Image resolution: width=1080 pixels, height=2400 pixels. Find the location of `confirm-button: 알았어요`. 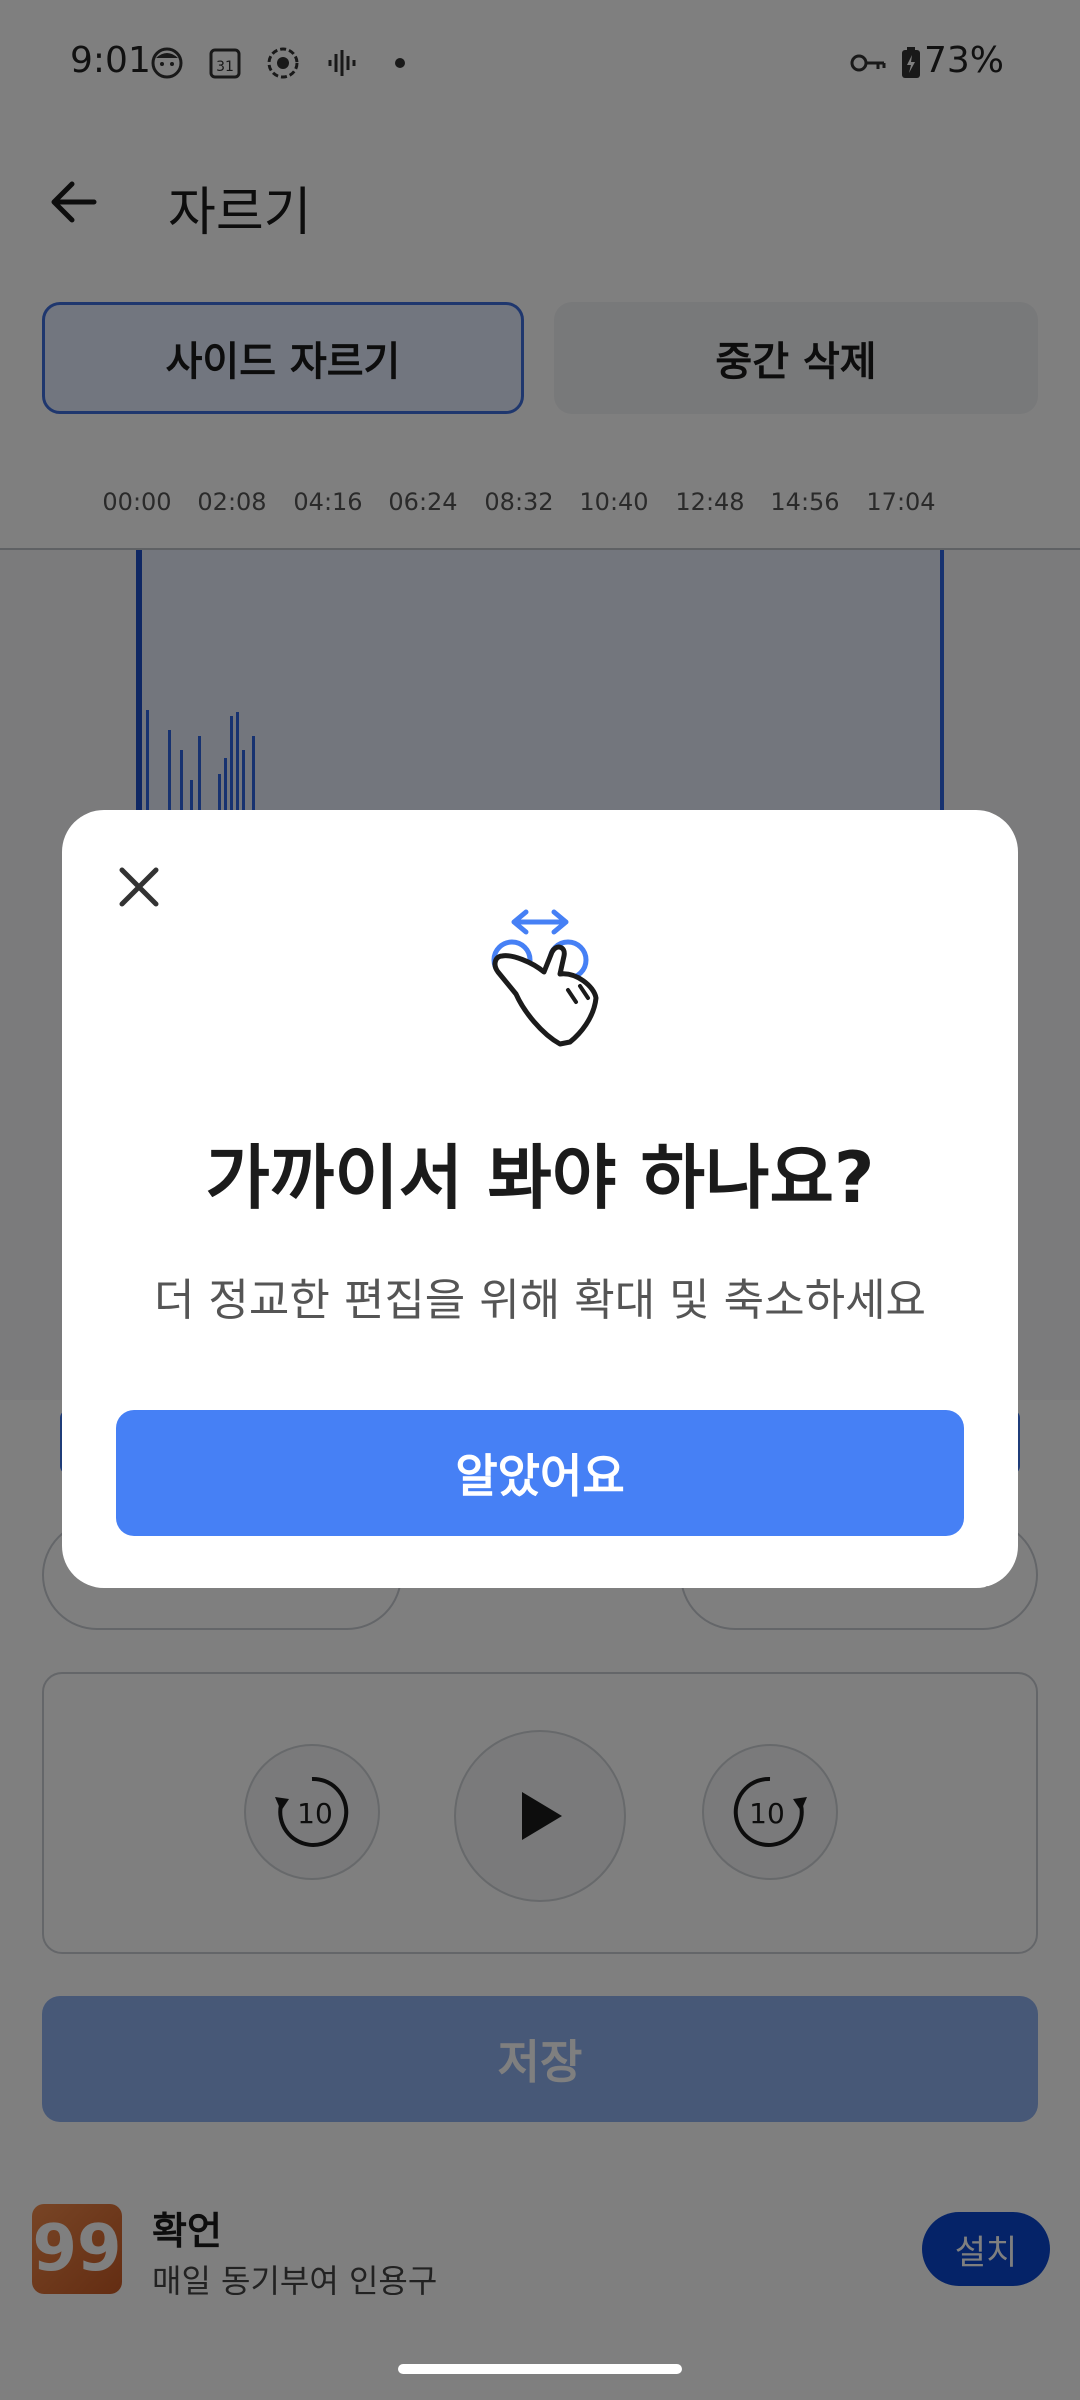

confirm-button: 알았어요 is located at coordinates (540, 1473).